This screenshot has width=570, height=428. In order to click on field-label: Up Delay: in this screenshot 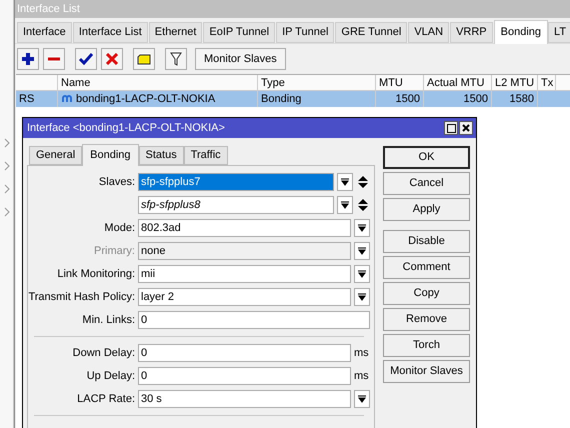, I will do `click(110, 376)`.